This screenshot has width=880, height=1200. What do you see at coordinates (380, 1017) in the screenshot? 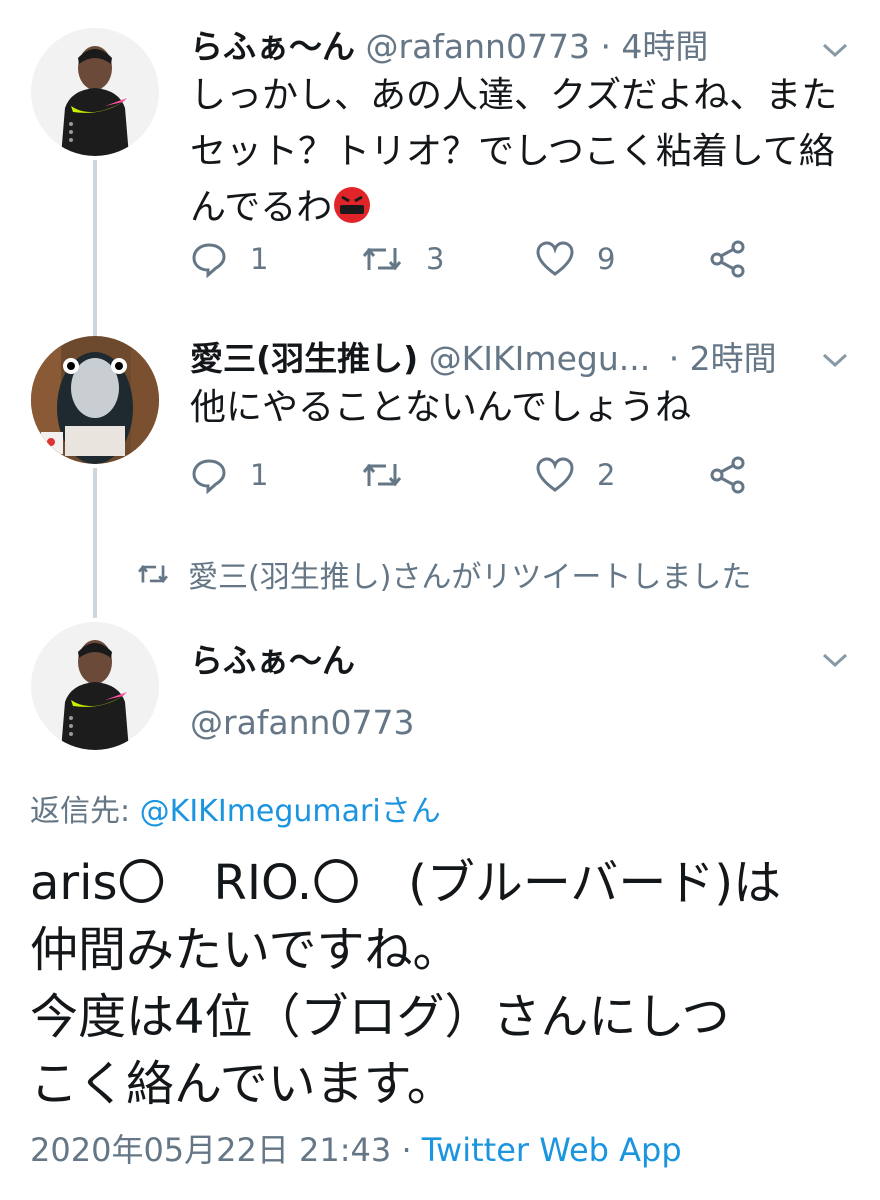
I see `main-tweet-line: 今度は4位（ブログ）さんにしつ` at bounding box center [380, 1017].